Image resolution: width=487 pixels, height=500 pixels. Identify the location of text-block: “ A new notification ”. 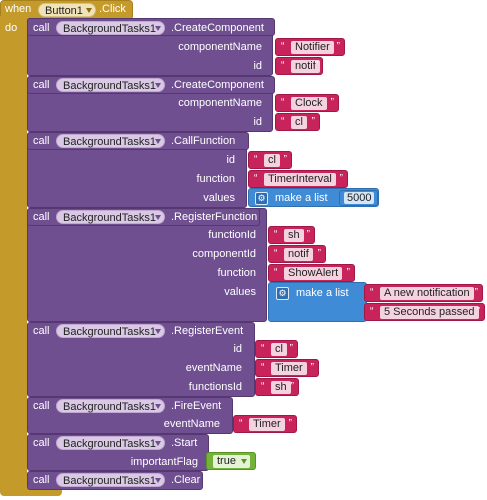
(423, 293).